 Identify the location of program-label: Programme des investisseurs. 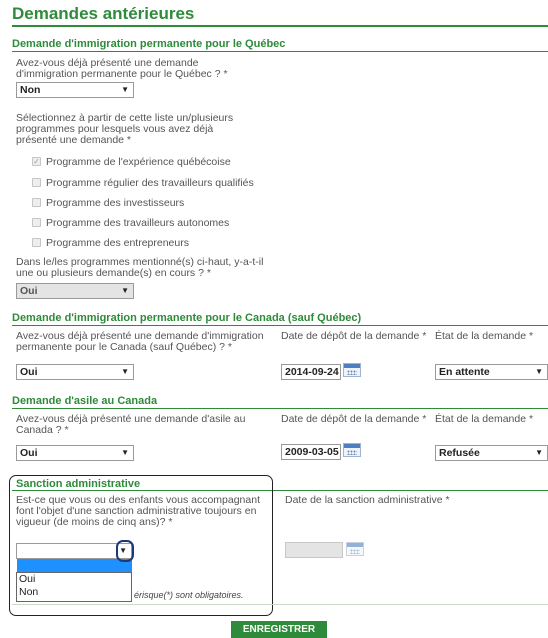
(115, 203).